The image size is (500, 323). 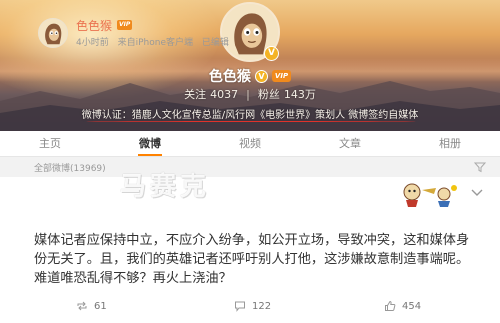 I want to click on comment-icon, so click(x=240, y=306).